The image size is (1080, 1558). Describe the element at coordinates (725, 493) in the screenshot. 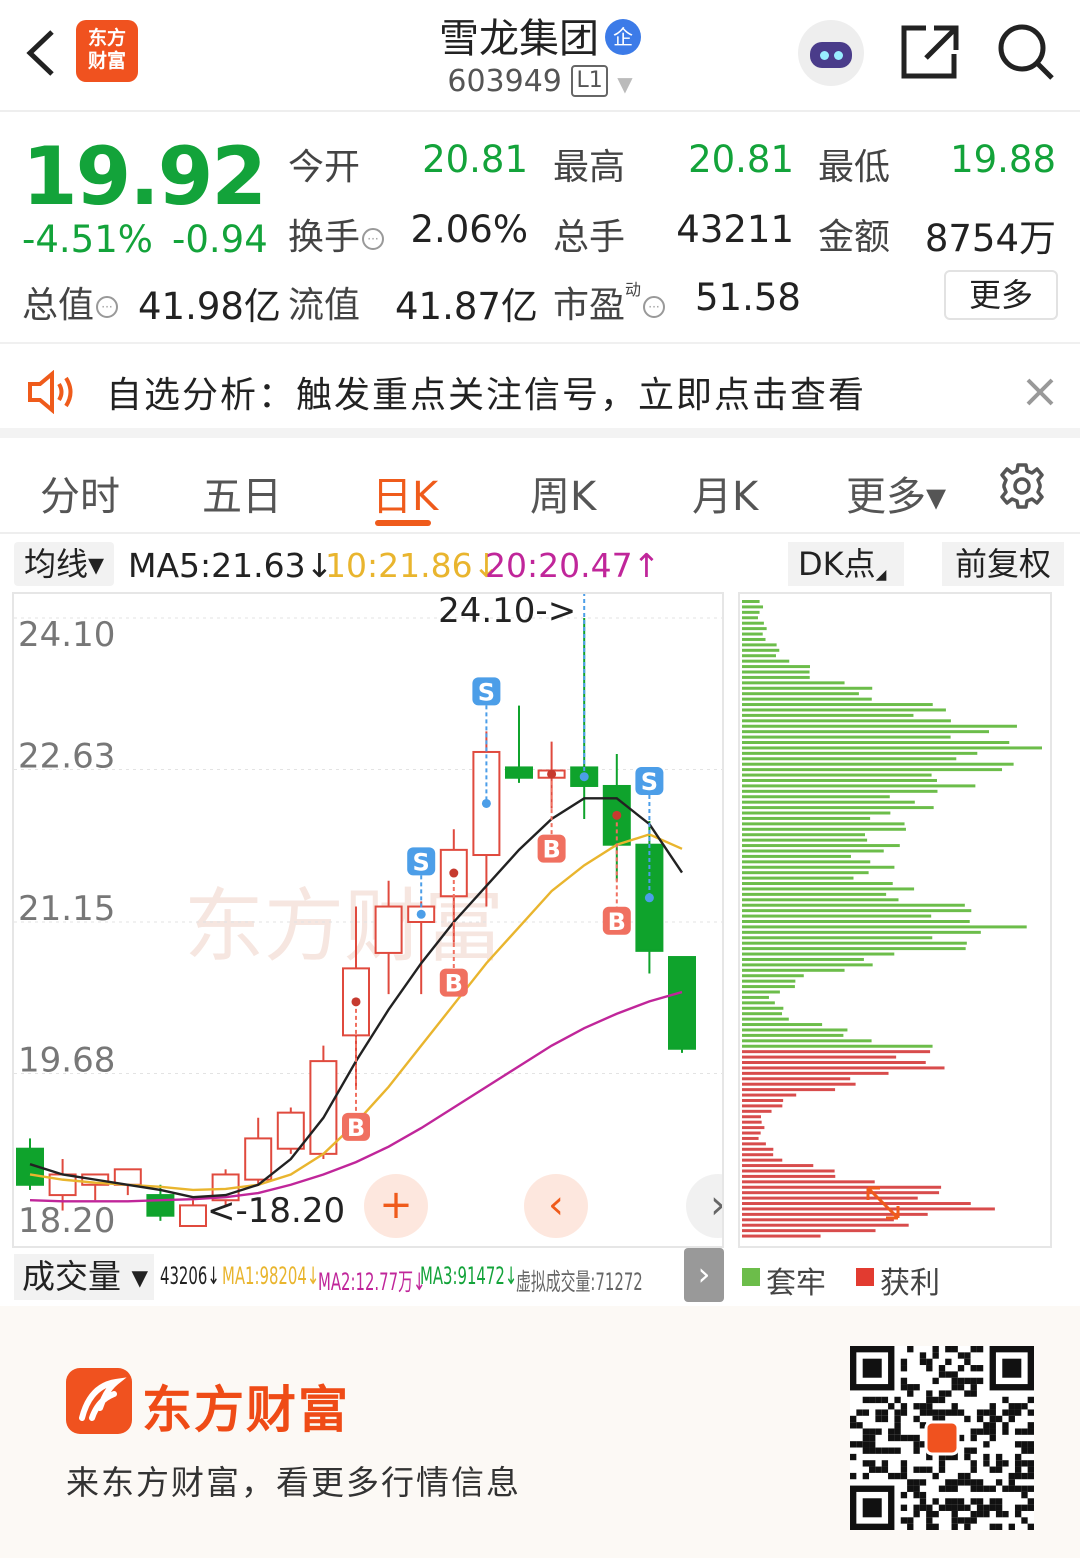

I see `tab-monthly-k: 月K` at that location.